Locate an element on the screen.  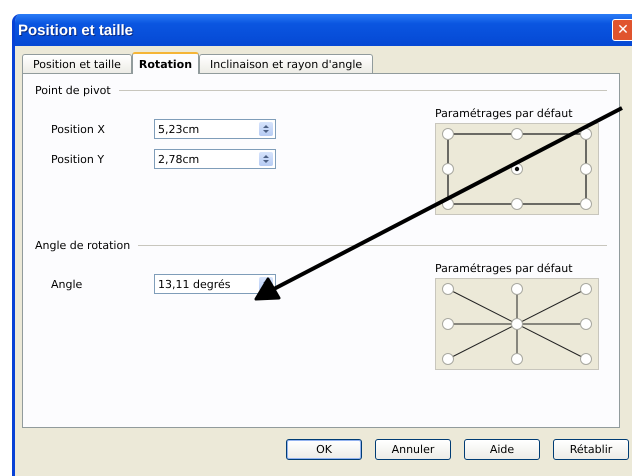
group-title: Angle de rotation is located at coordinates (82, 245).